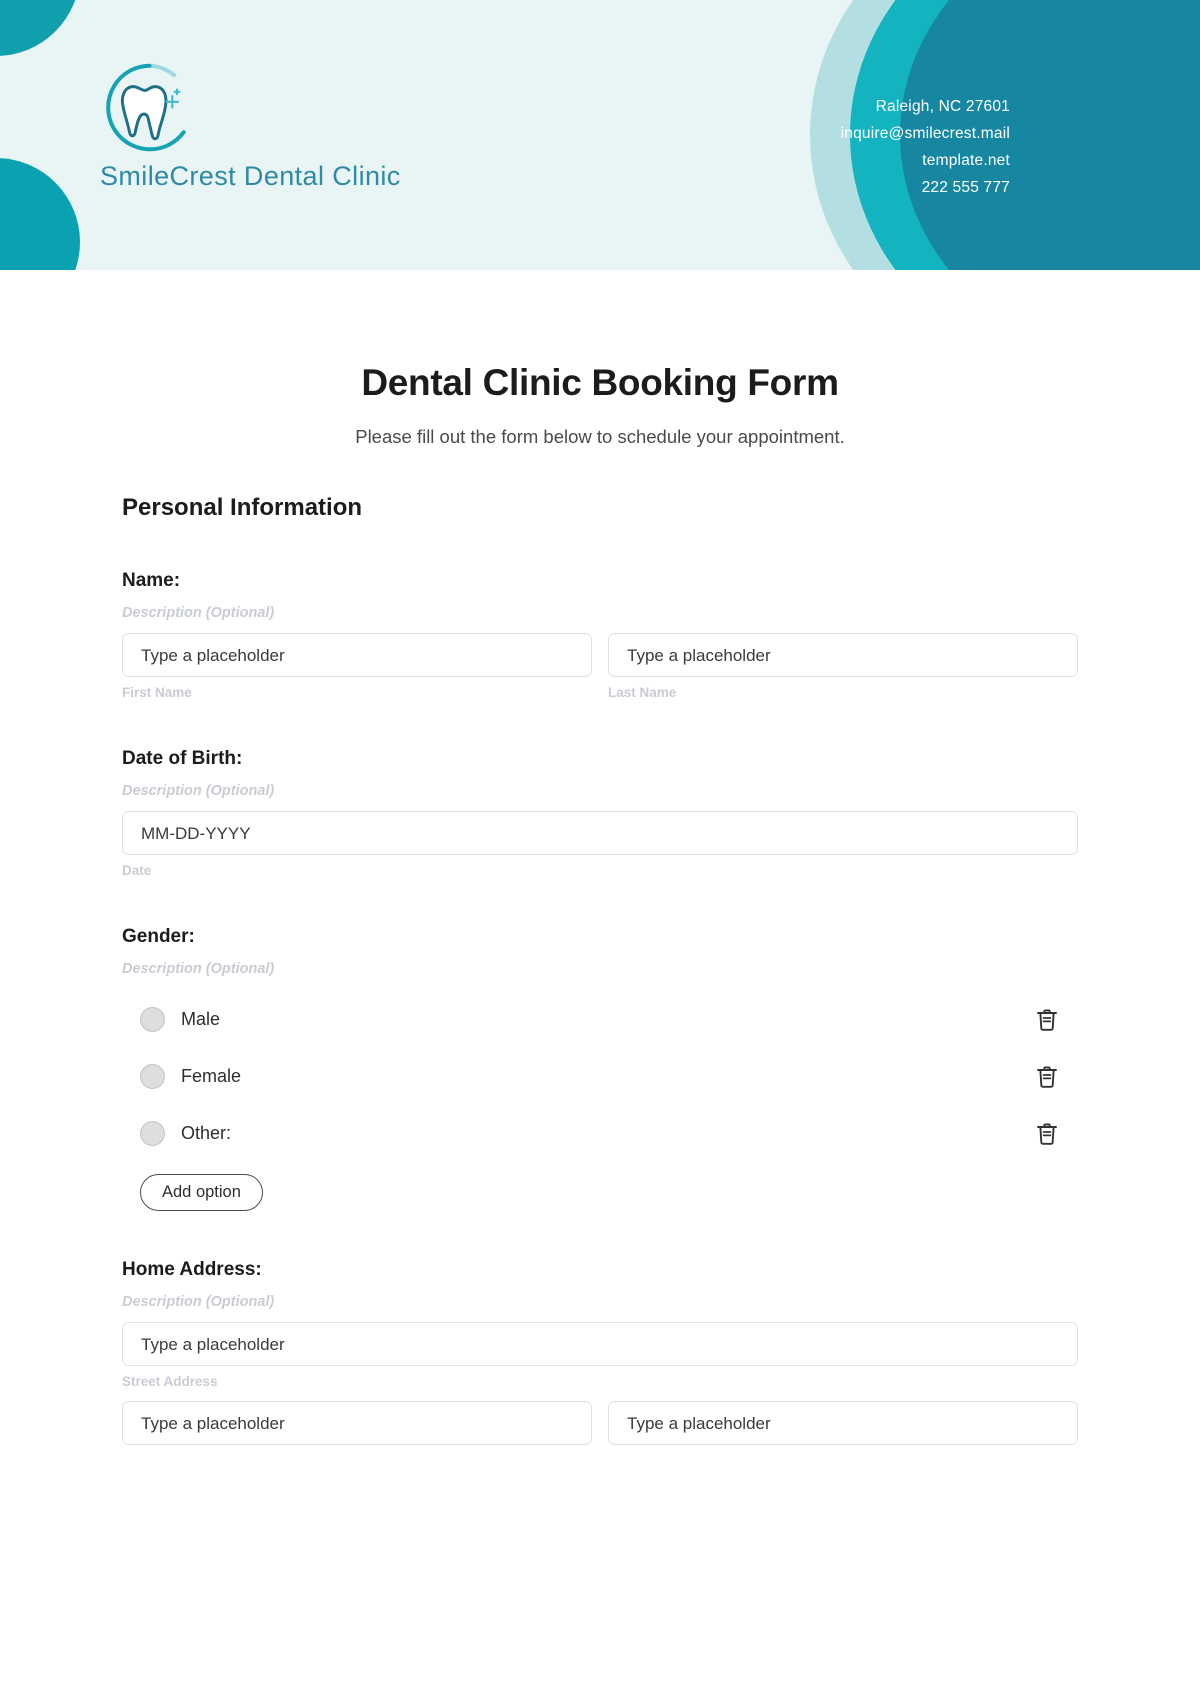 This screenshot has height=1701, width=1200. Describe the element at coordinates (600, 1019) in the screenshot. I see `gender-option-row: Male` at that location.